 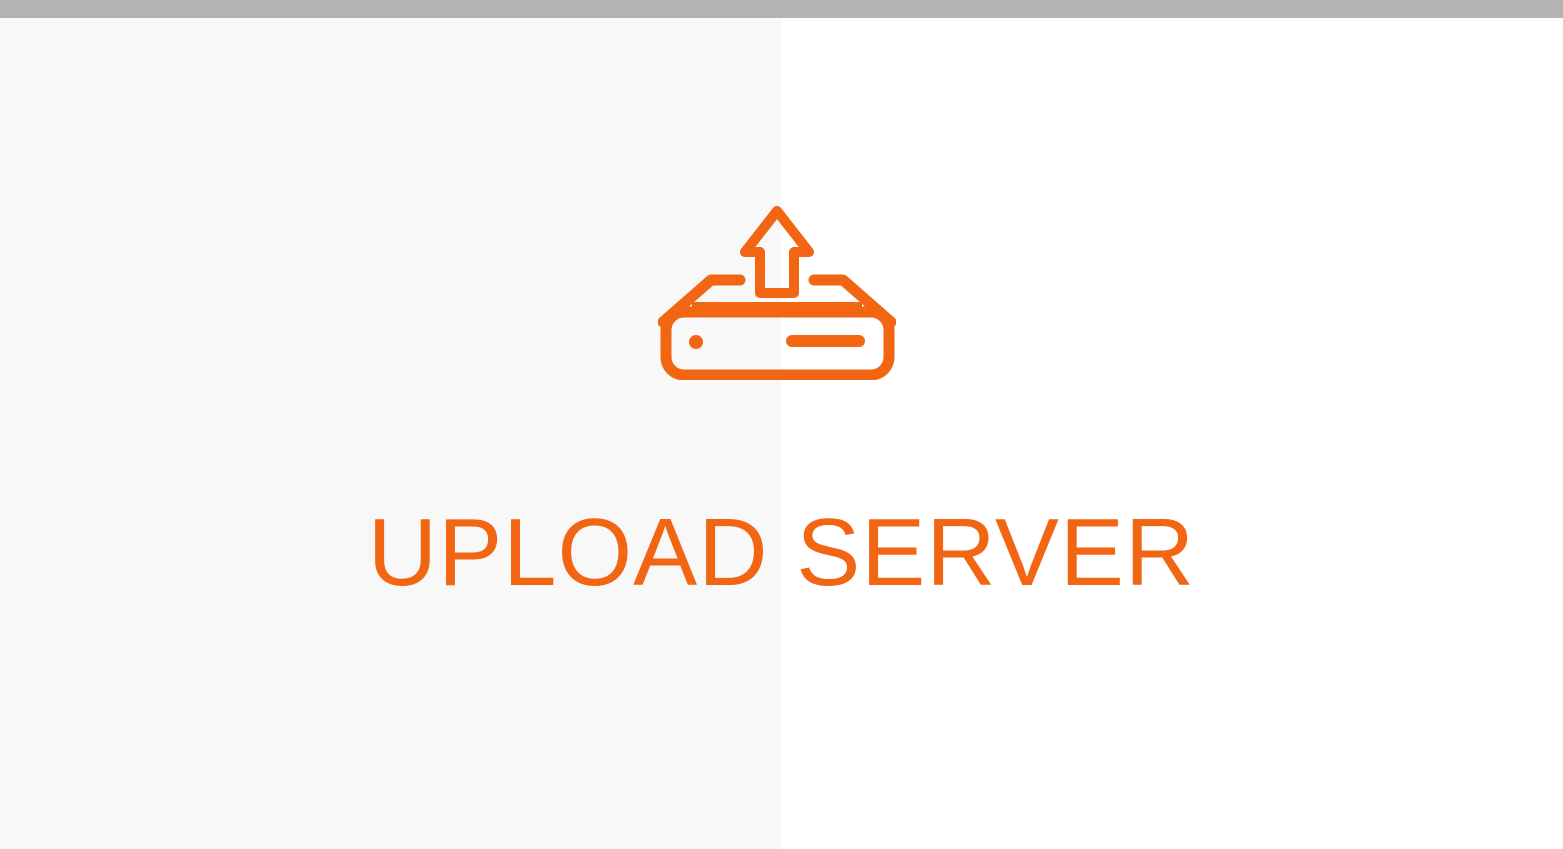 I want to click on upload-server-icon, so click(x=777, y=293).